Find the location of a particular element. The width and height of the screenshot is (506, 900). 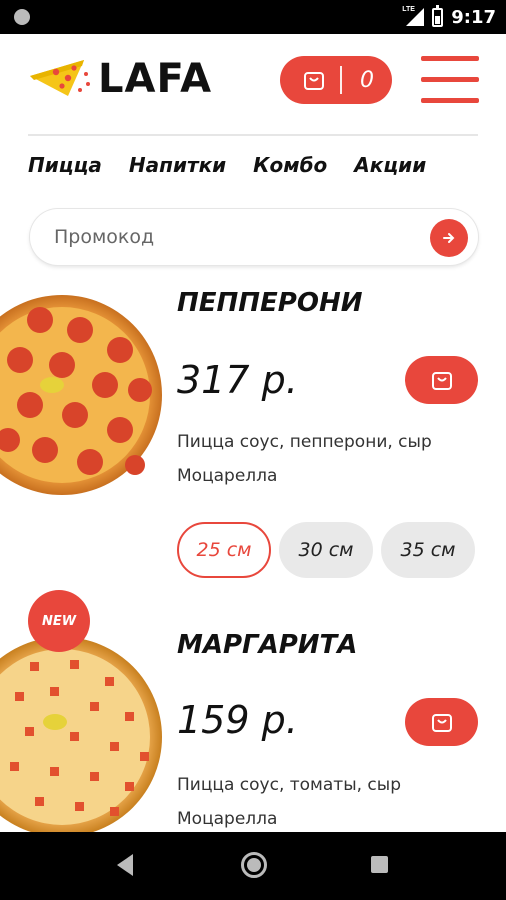

product-price: 159 р. is located at coordinates (237, 720).